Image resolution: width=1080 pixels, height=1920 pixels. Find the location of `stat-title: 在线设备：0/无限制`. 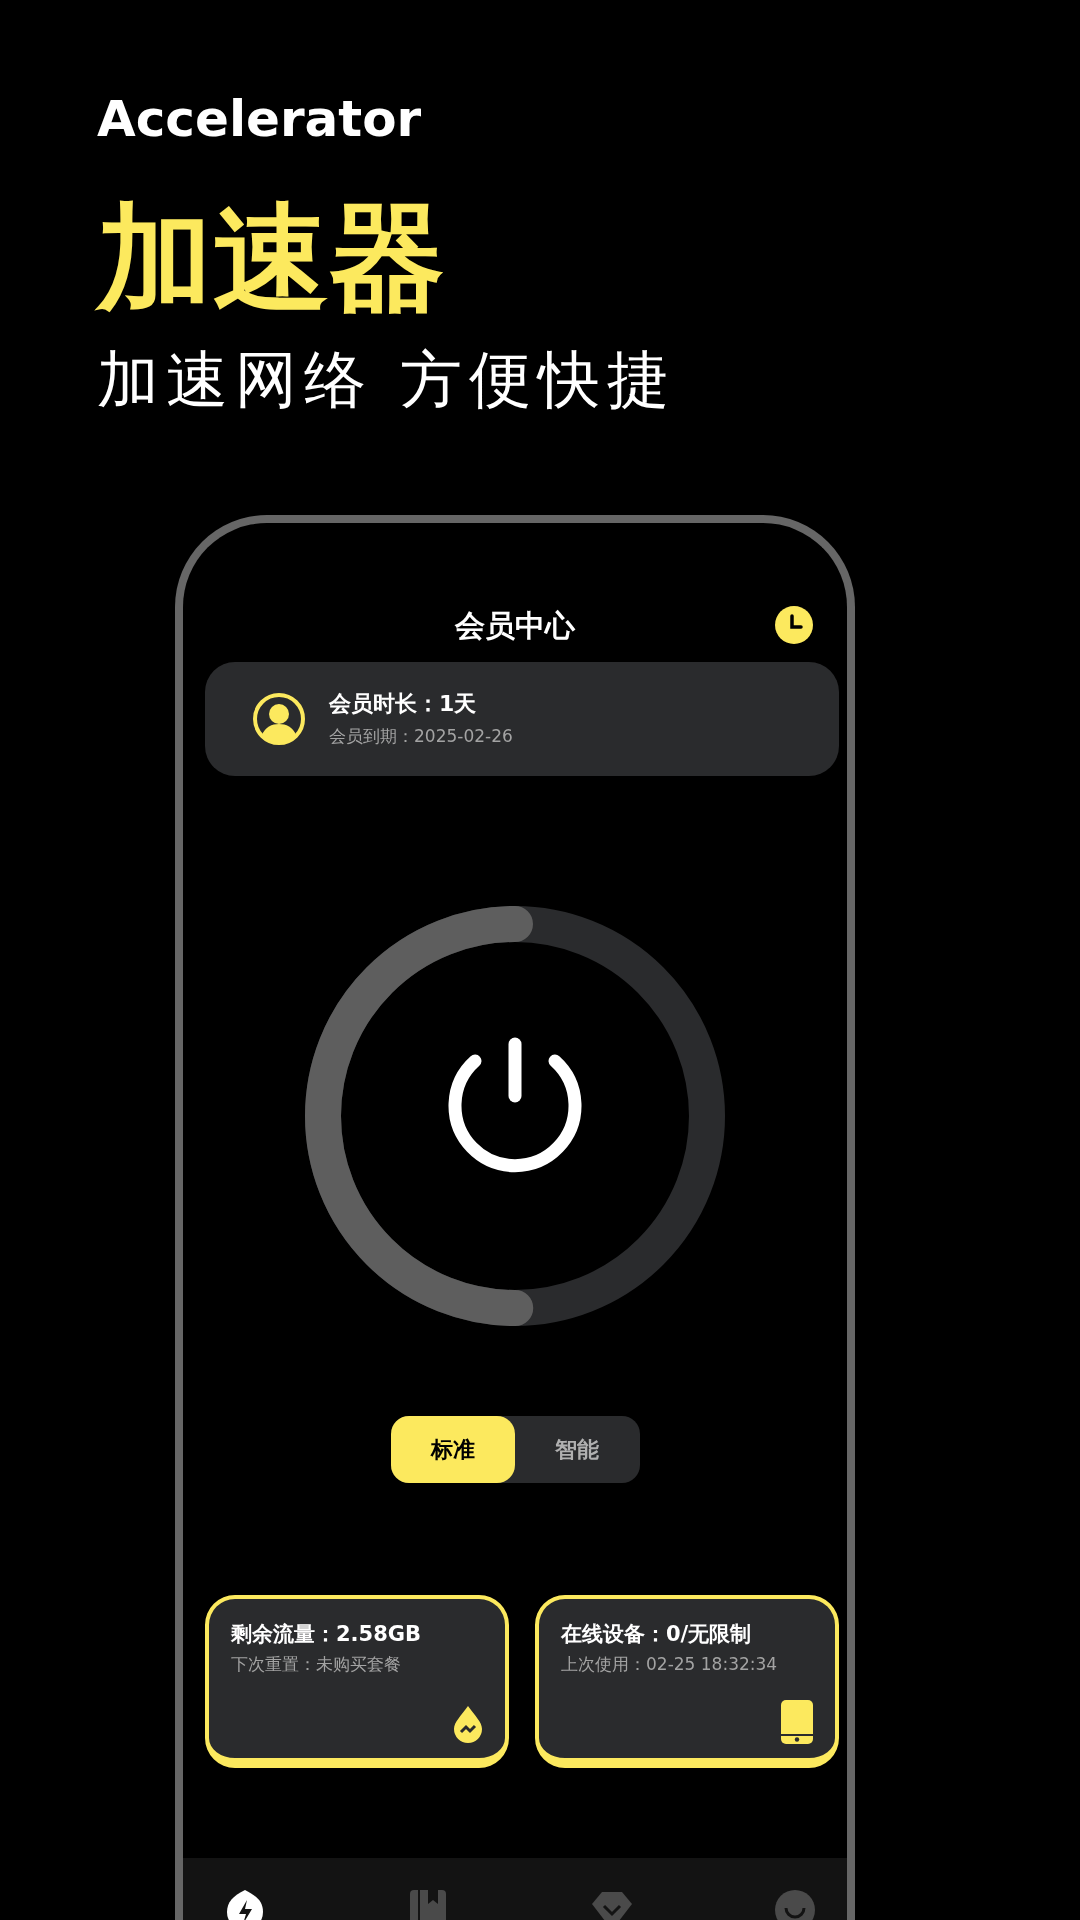

stat-title: 在线设备：0/无限制 is located at coordinates (657, 1634).